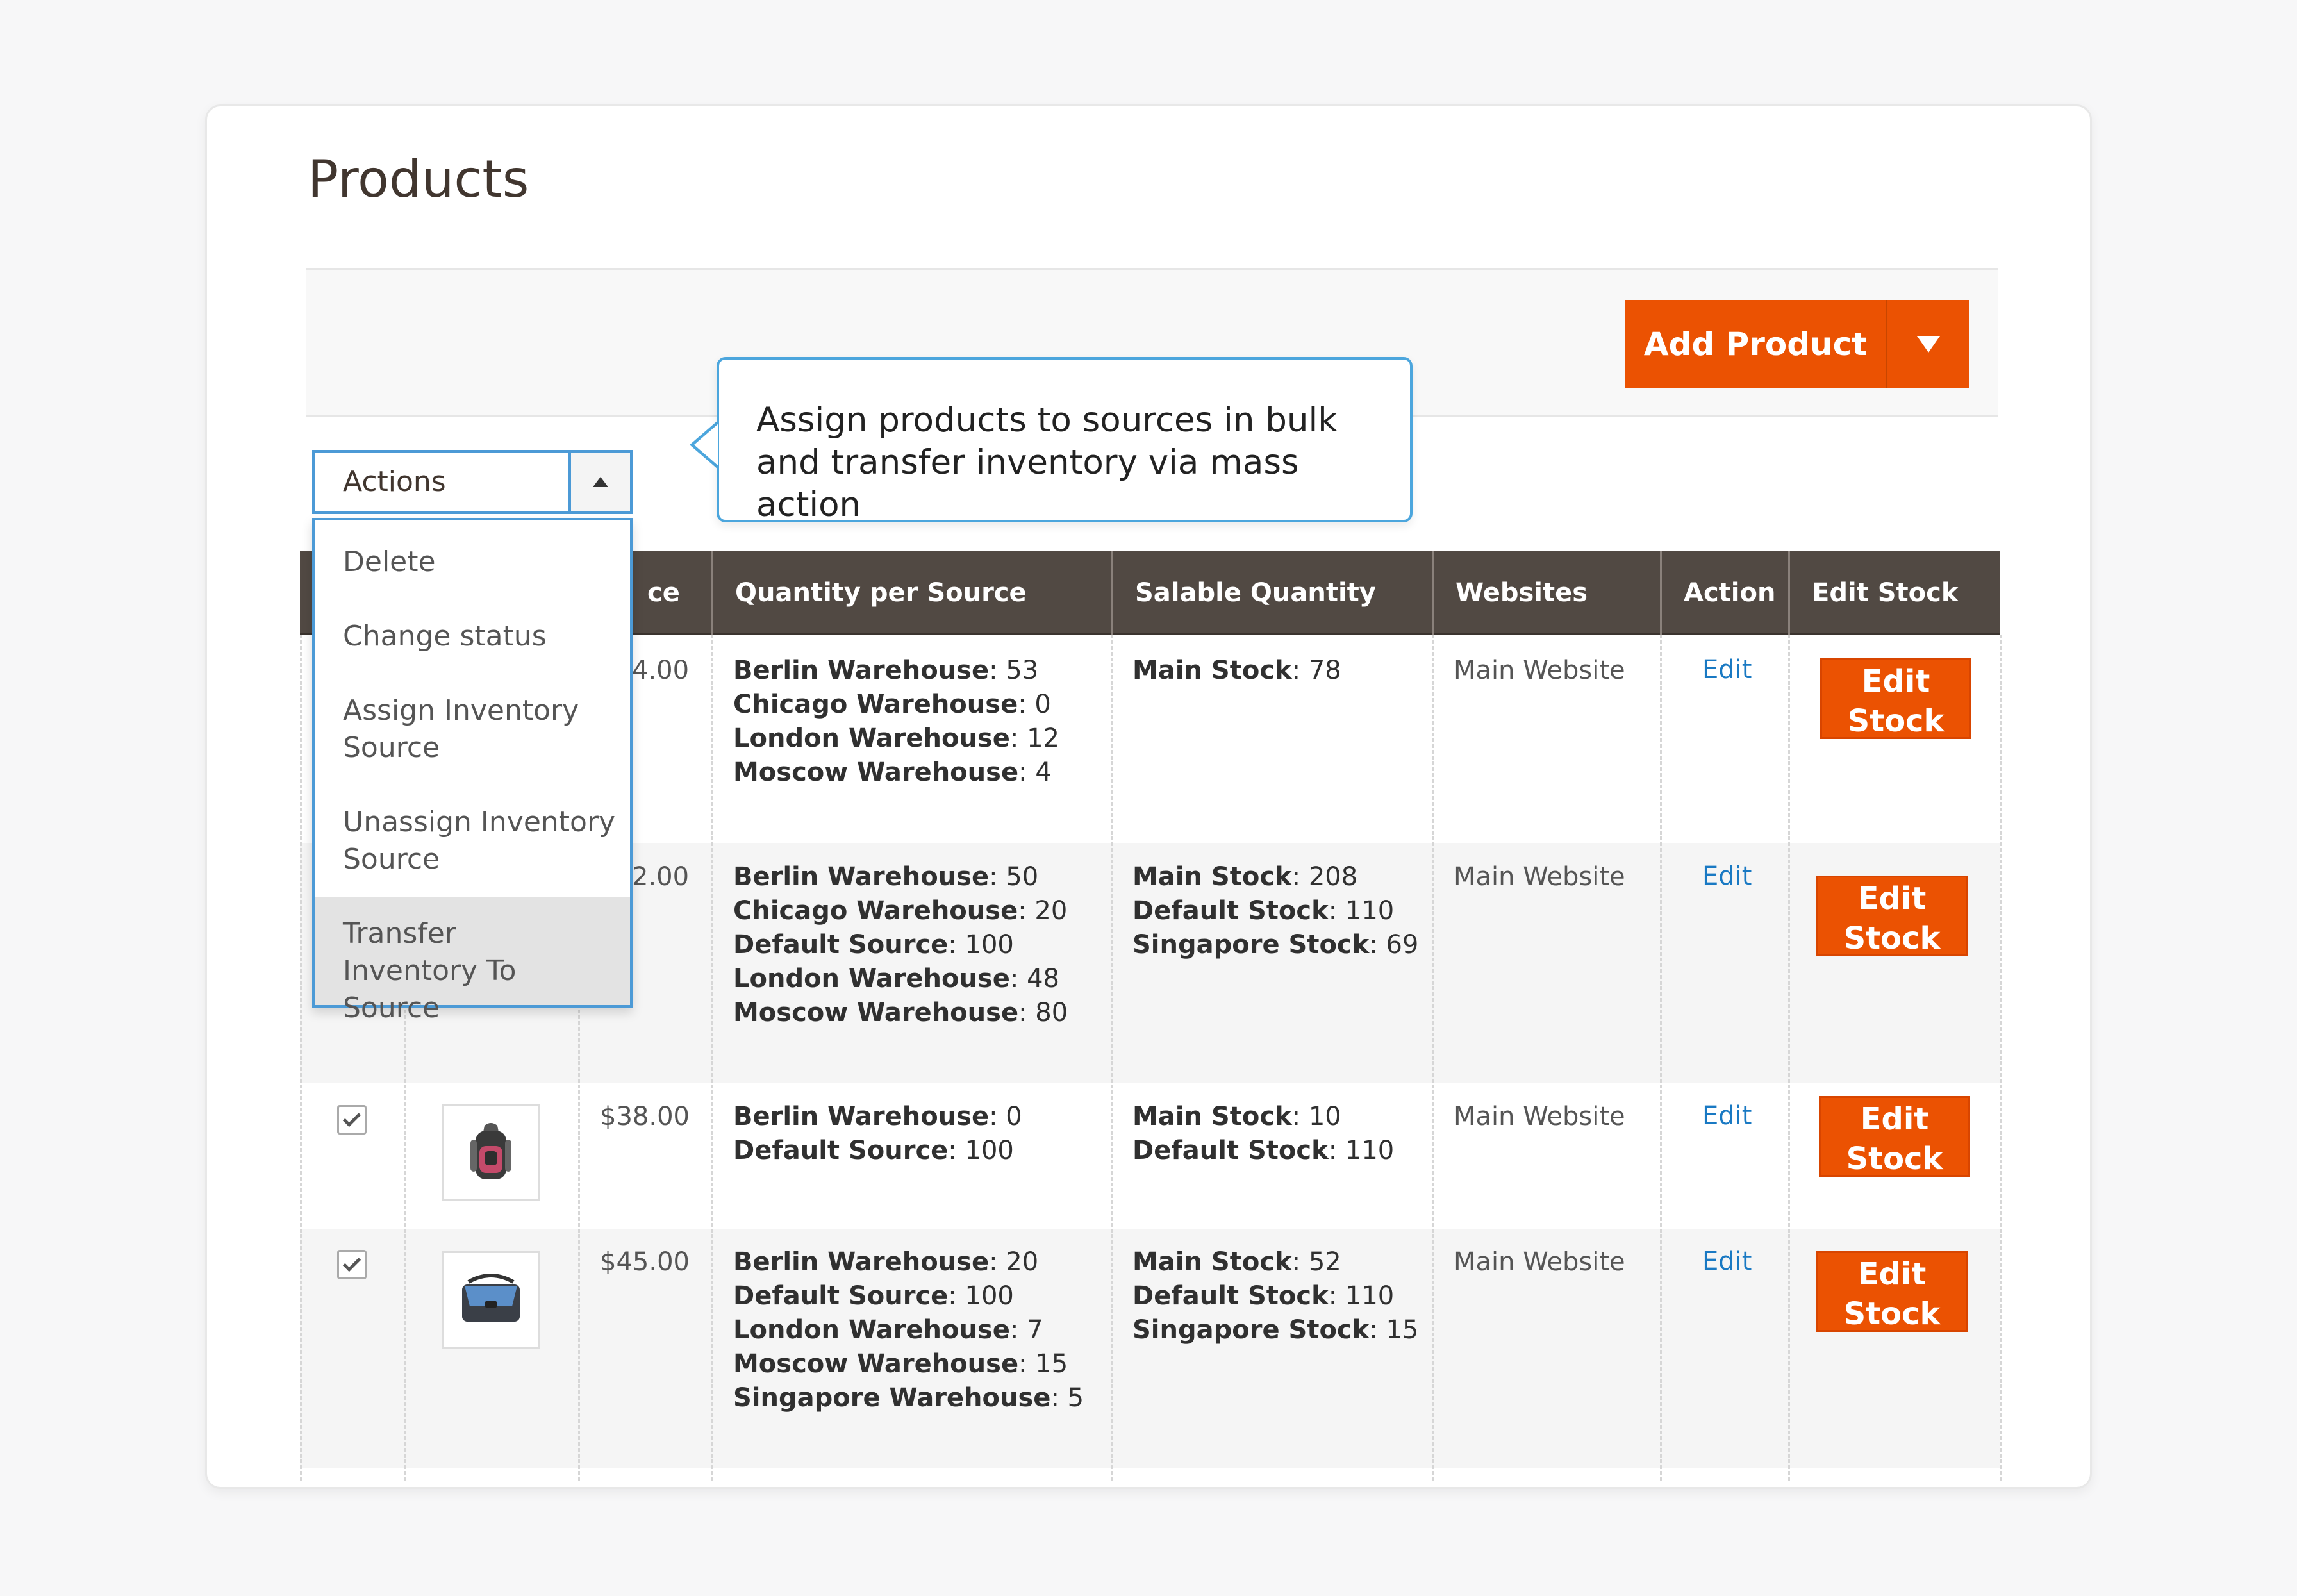 The image size is (2297, 1596). Describe the element at coordinates (1271, 593) in the screenshot. I see `column-header-salable-quantity: Salable Quantity` at that location.